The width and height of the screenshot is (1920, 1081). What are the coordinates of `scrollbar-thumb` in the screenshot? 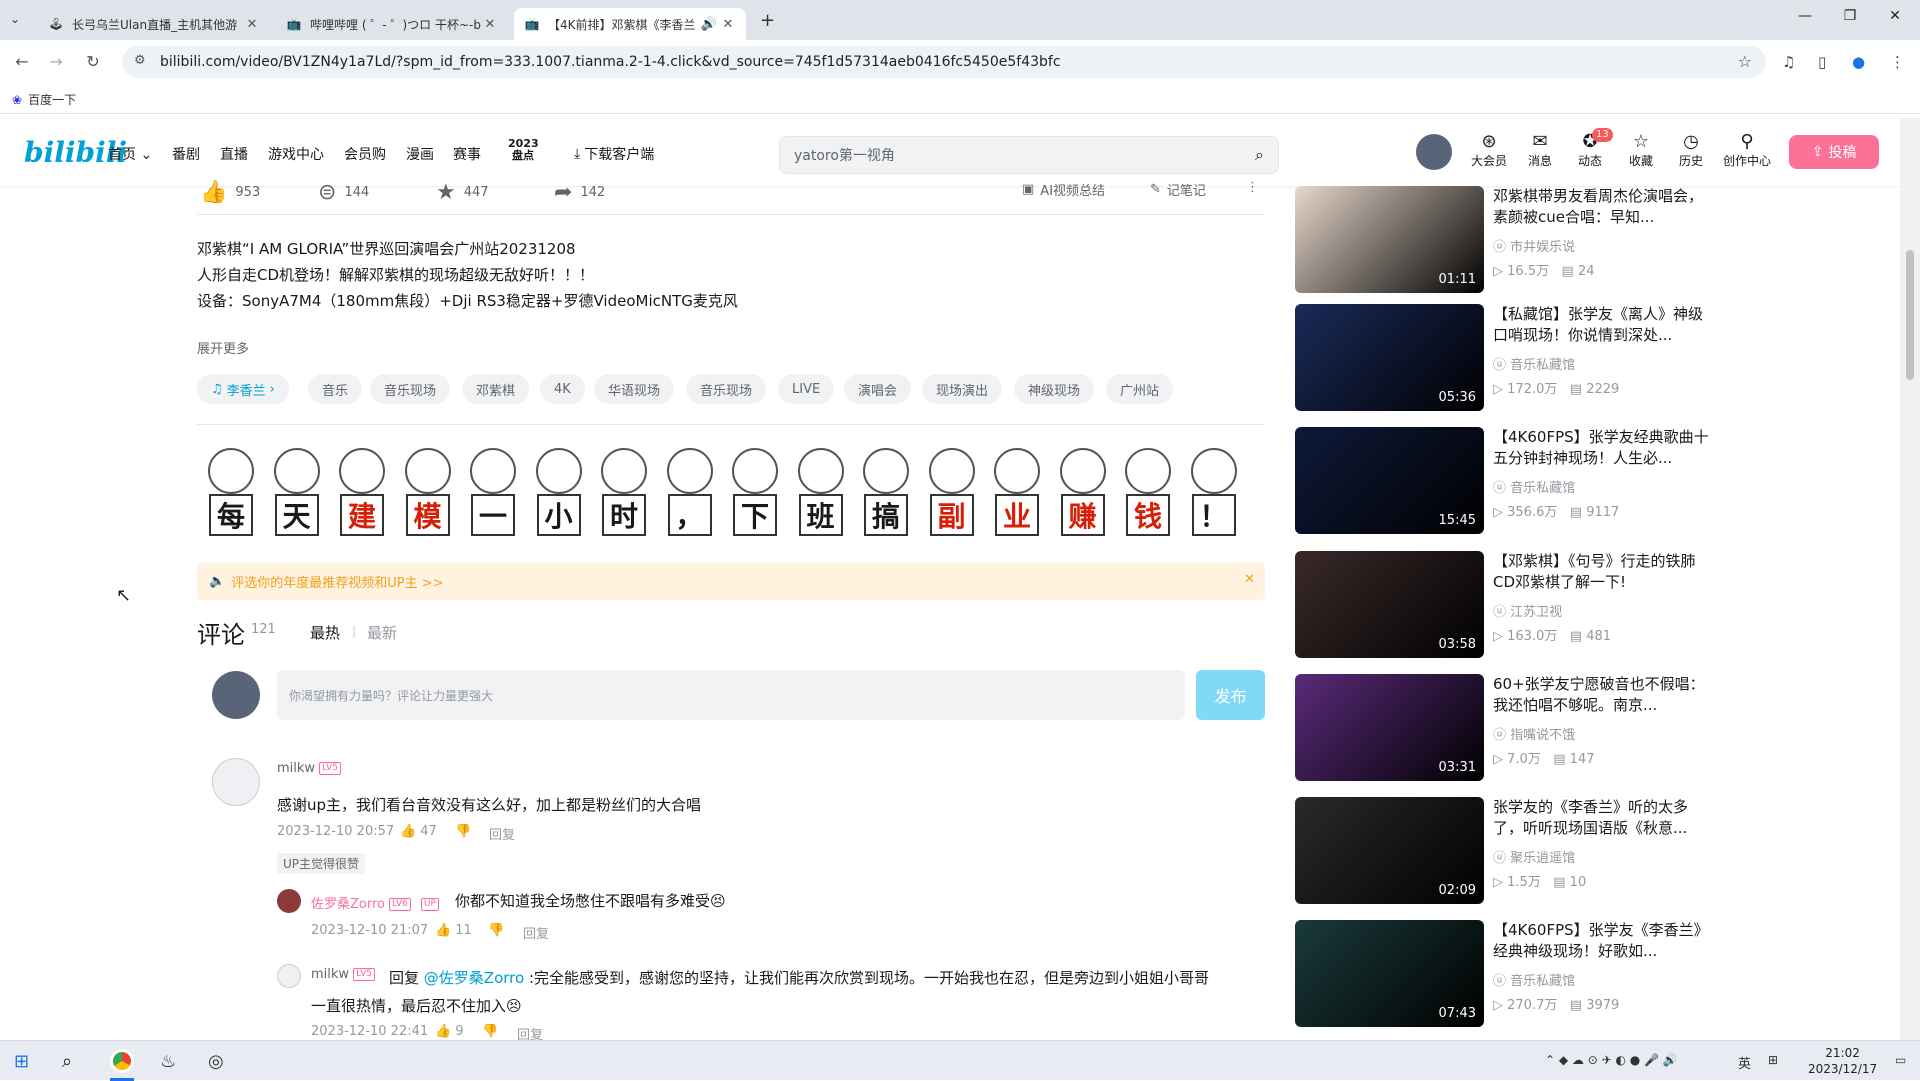 It's located at (1910, 315).